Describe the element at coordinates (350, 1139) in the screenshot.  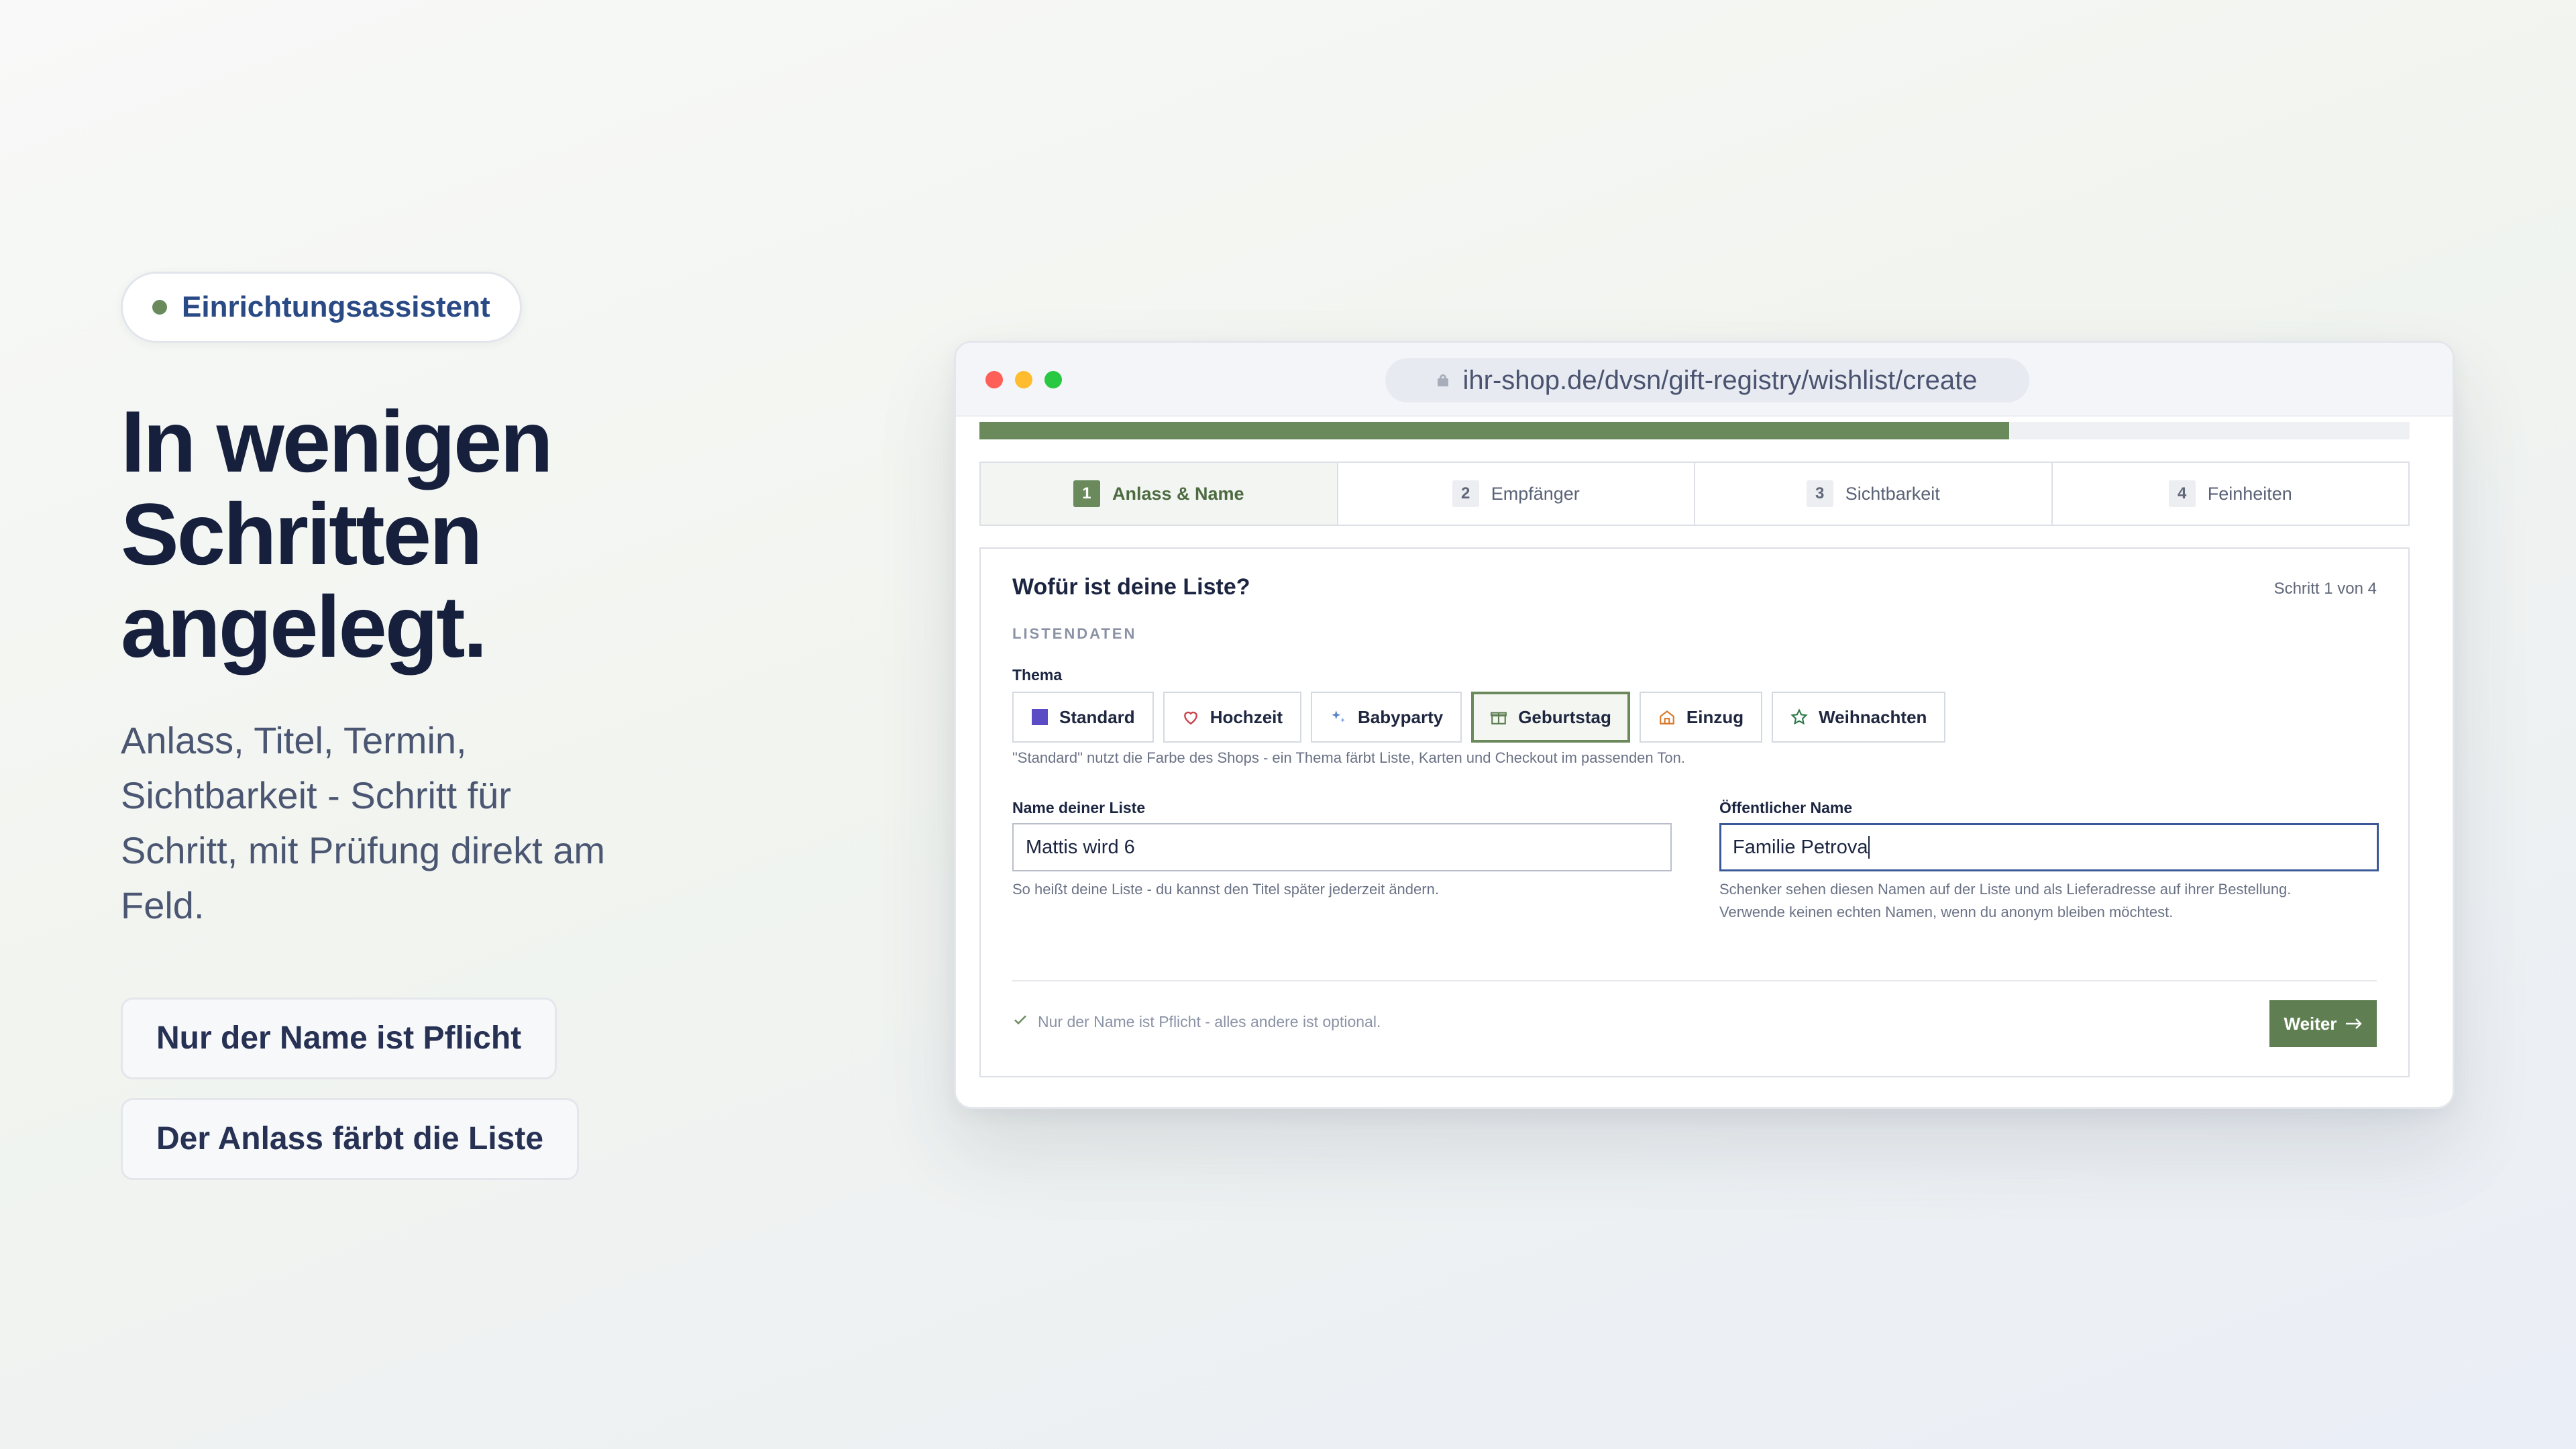
I see `feature-chip-theme-color: Der Anlass färbt die Liste` at that location.